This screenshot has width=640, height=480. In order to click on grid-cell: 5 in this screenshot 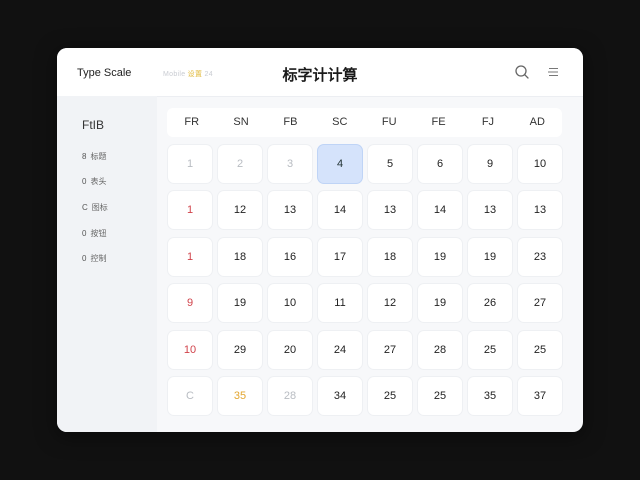, I will do `click(390, 164)`.